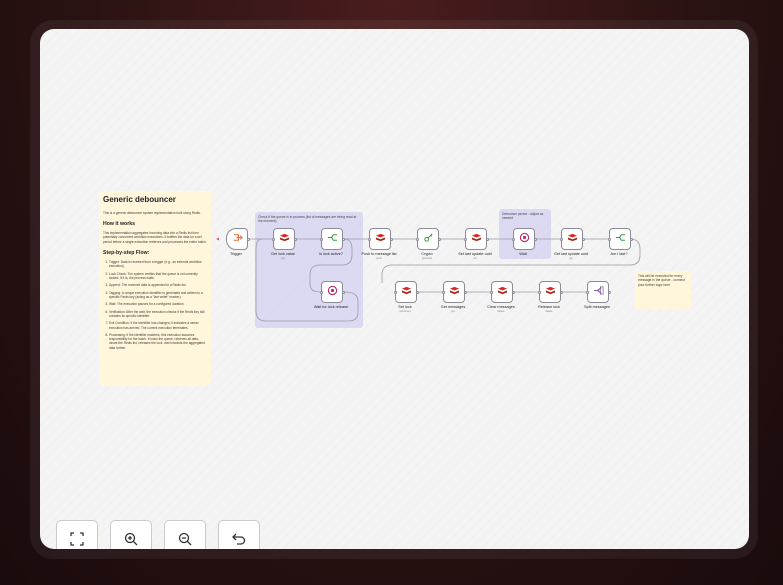 The height and width of the screenshot is (585, 783). I want to click on node-am-i-last, so click(620, 239).